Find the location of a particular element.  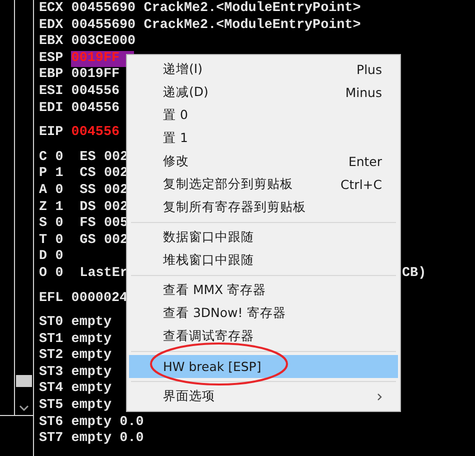

menu-item: 复制所有寄存器到剪贴板 is located at coordinates (263, 207).